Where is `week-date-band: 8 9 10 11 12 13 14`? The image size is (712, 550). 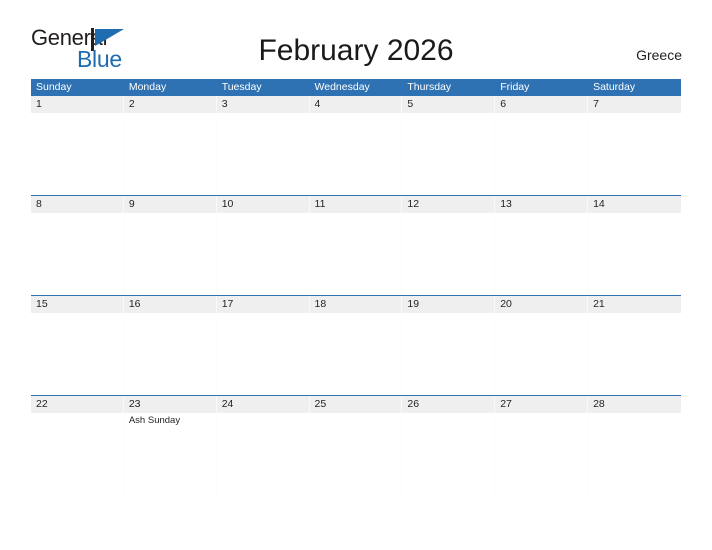
week-date-band: 8 9 10 11 12 13 14 is located at coordinates (356, 204).